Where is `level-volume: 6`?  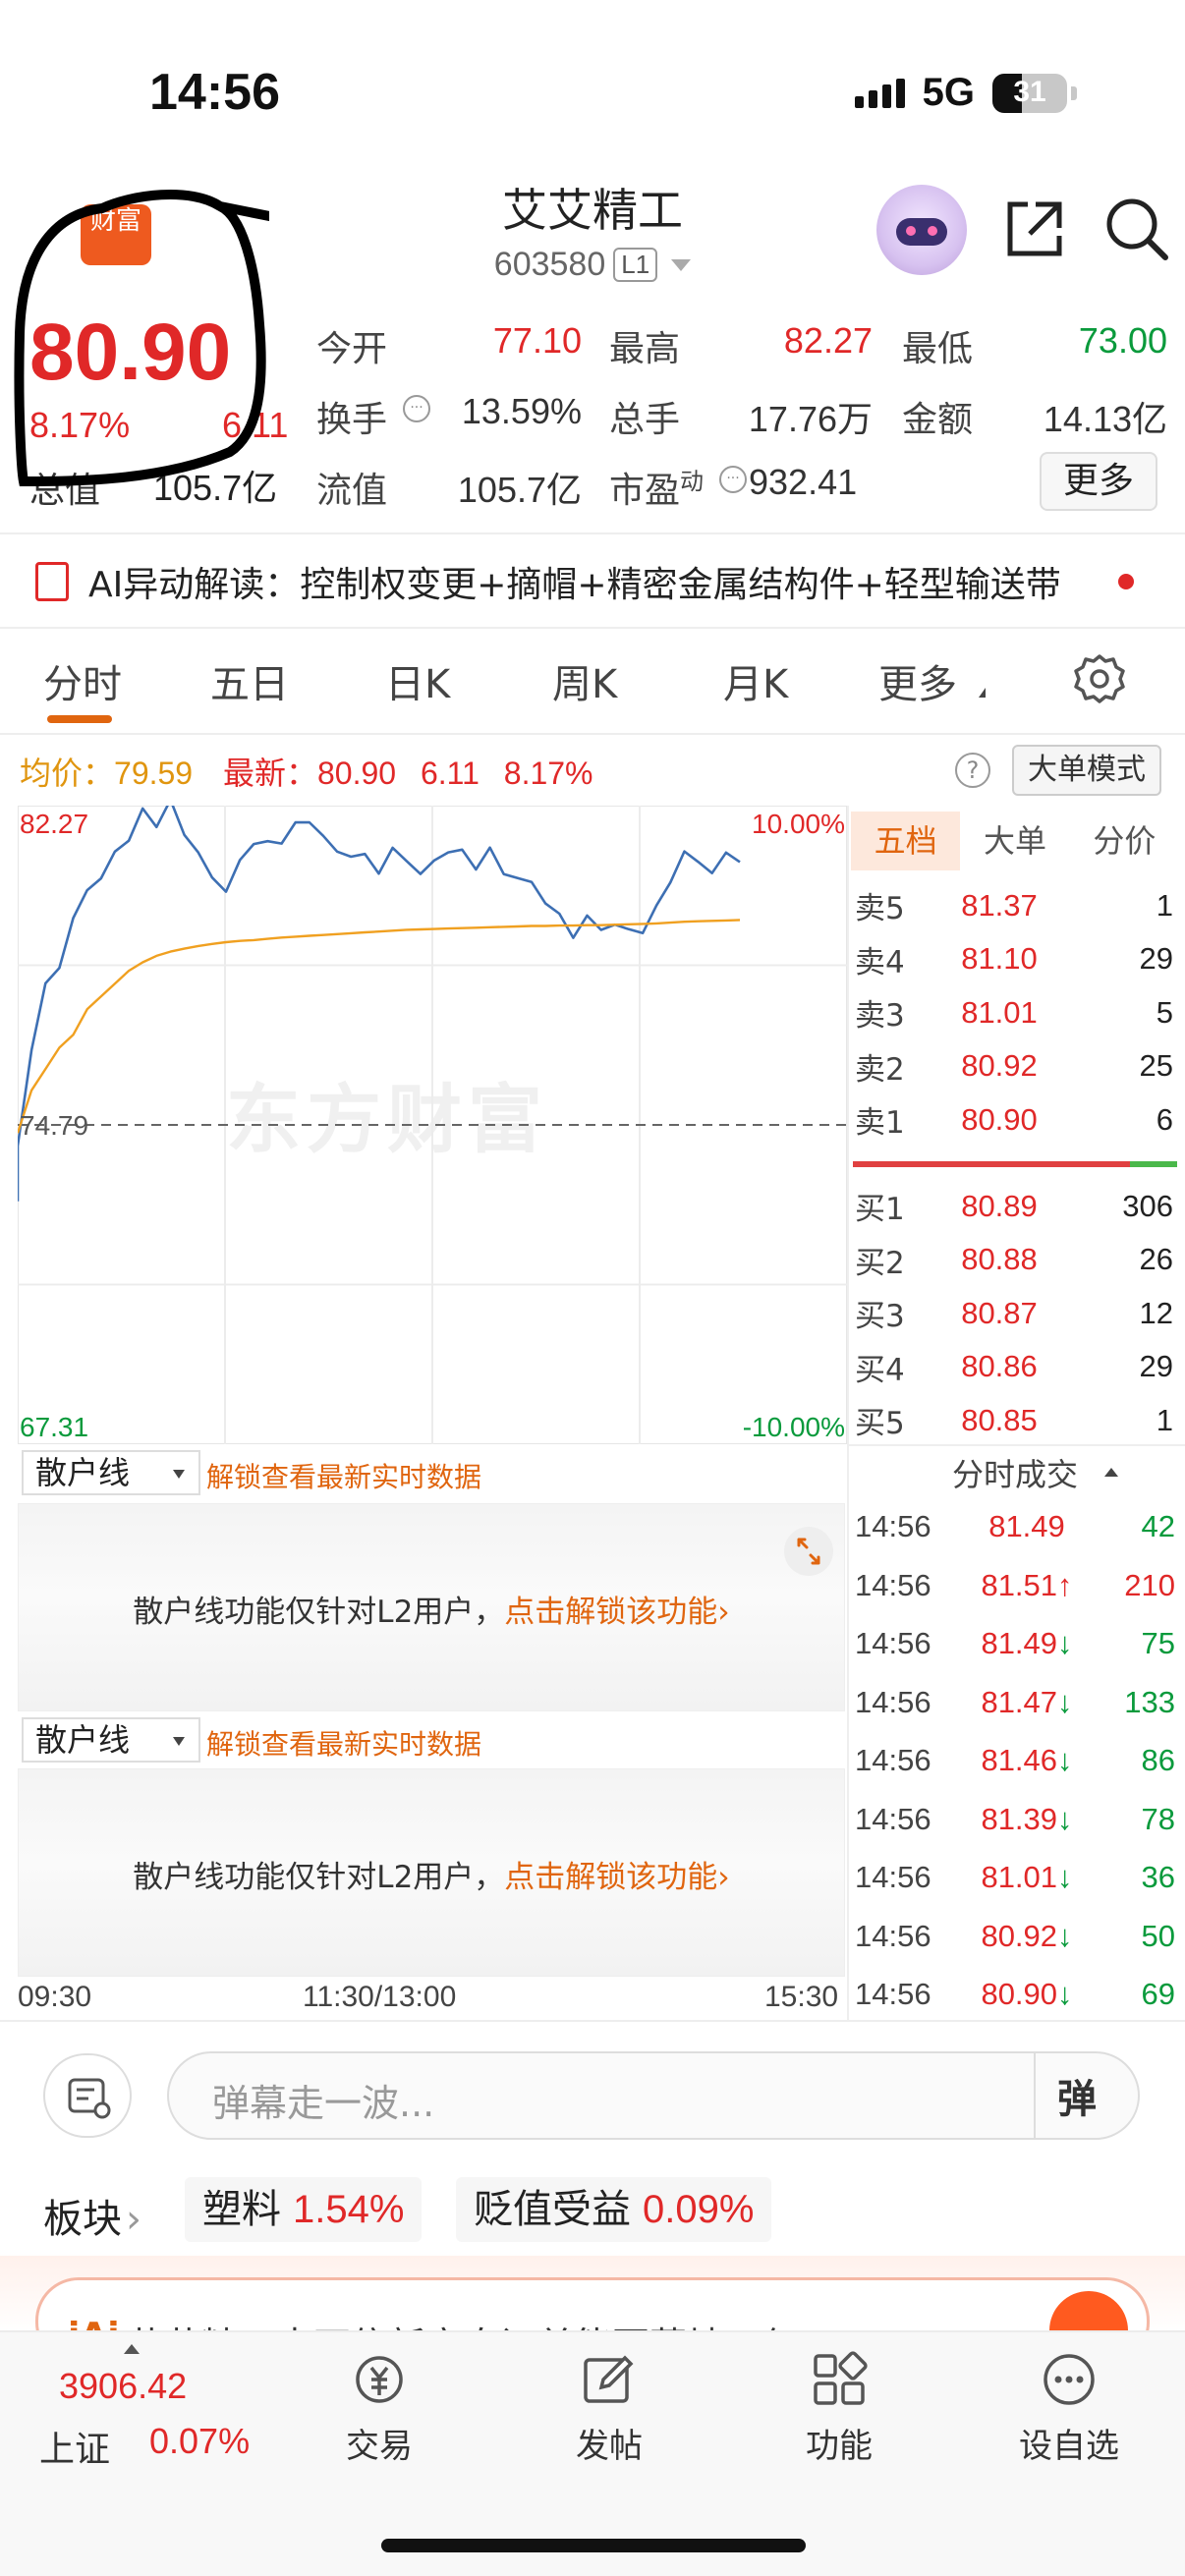
level-volume: 6 is located at coordinates (1165, 1119).